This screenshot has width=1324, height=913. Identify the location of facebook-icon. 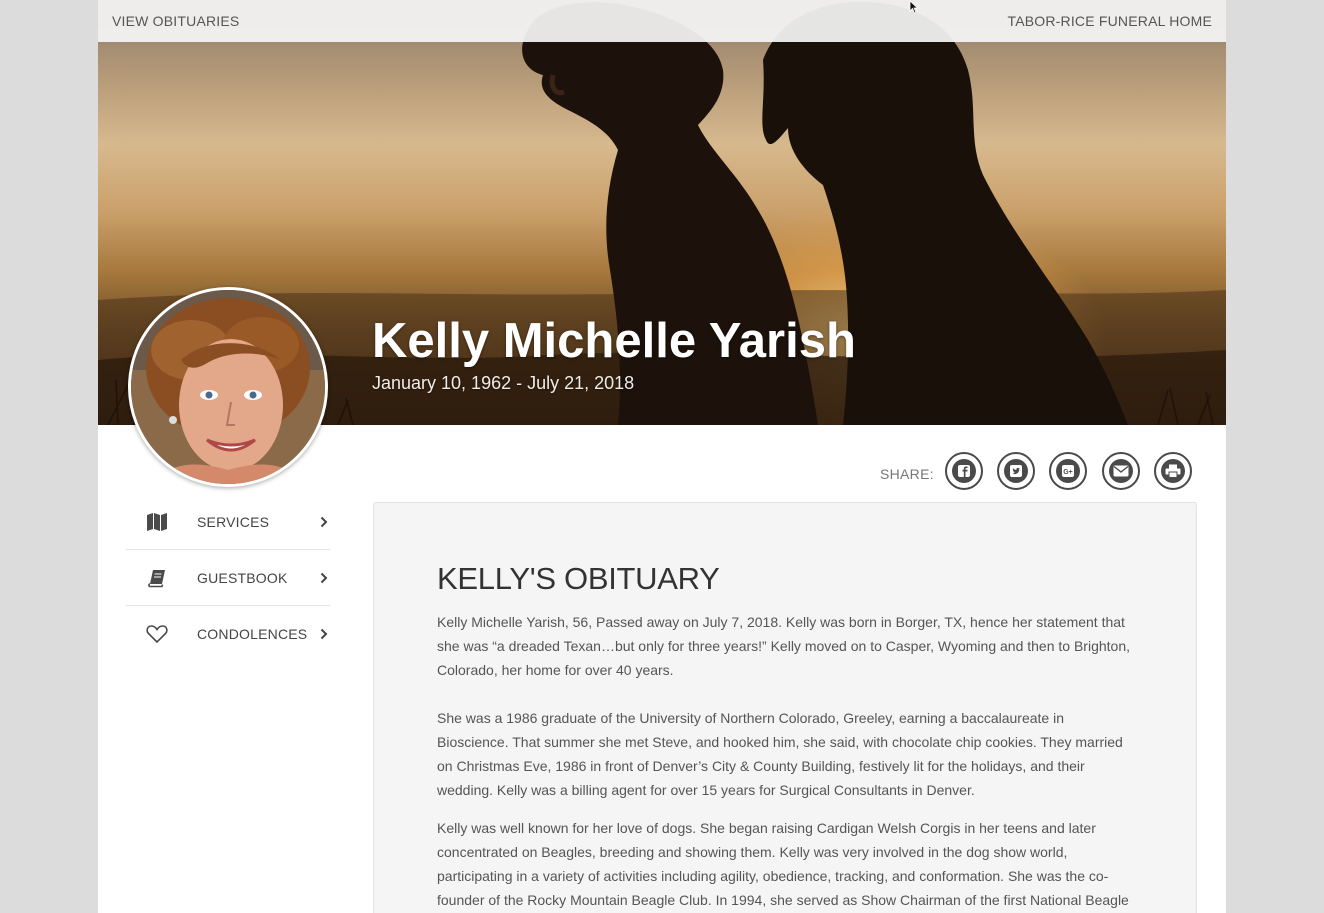
(964, 471).